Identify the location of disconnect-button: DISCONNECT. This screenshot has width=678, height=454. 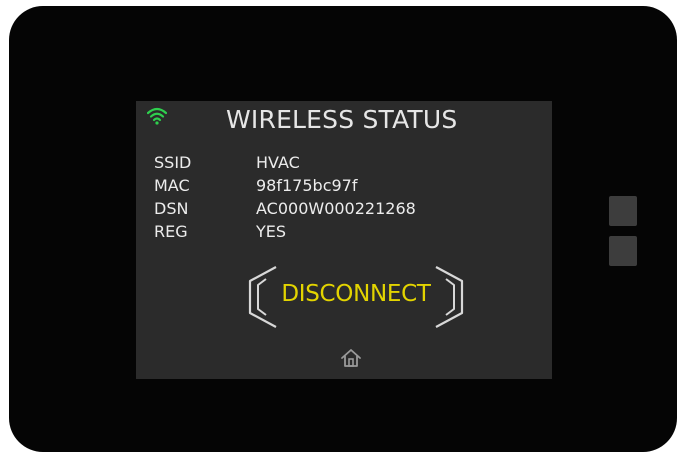
(356, 297).